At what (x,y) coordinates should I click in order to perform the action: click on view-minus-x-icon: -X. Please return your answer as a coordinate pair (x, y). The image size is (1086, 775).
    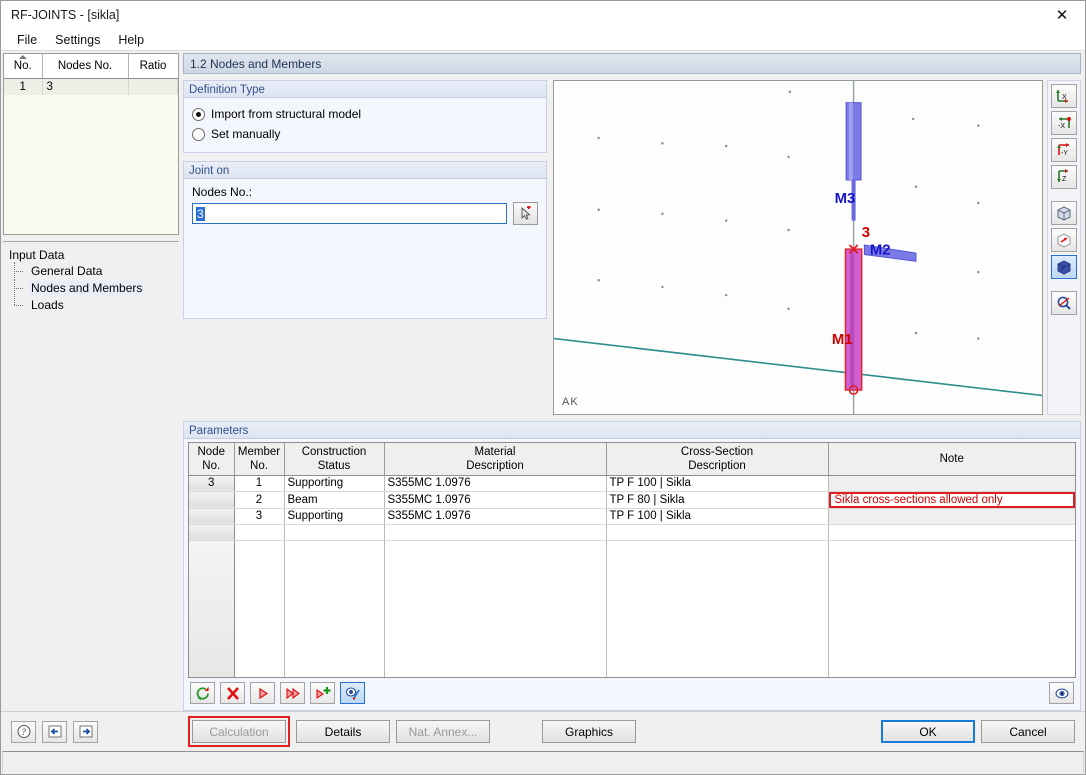
    Looking at the image, I should click on (1064, 123).